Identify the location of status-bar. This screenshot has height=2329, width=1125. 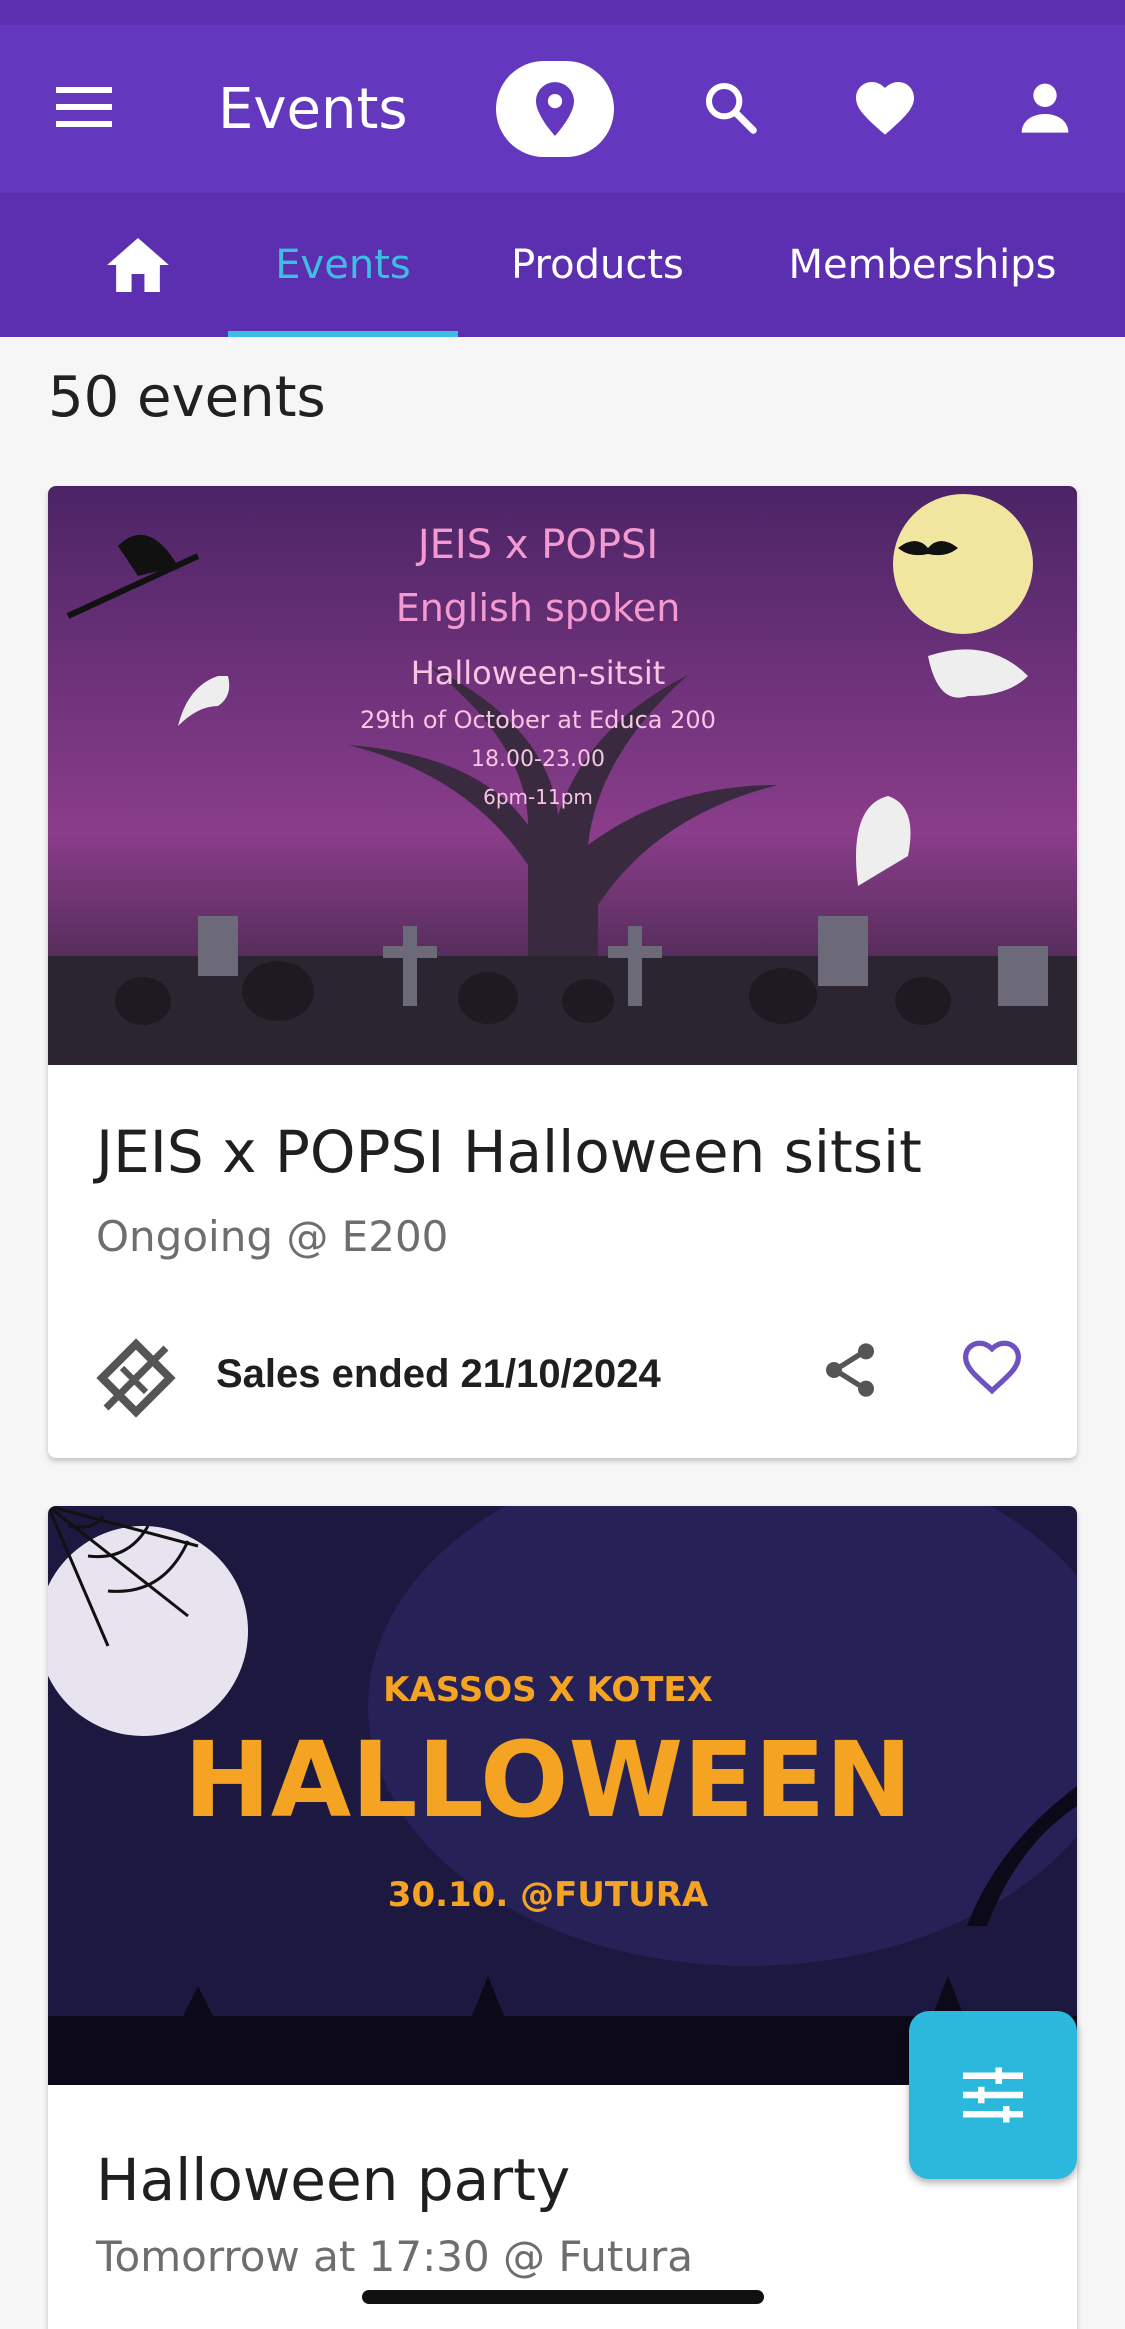
(562, 12).